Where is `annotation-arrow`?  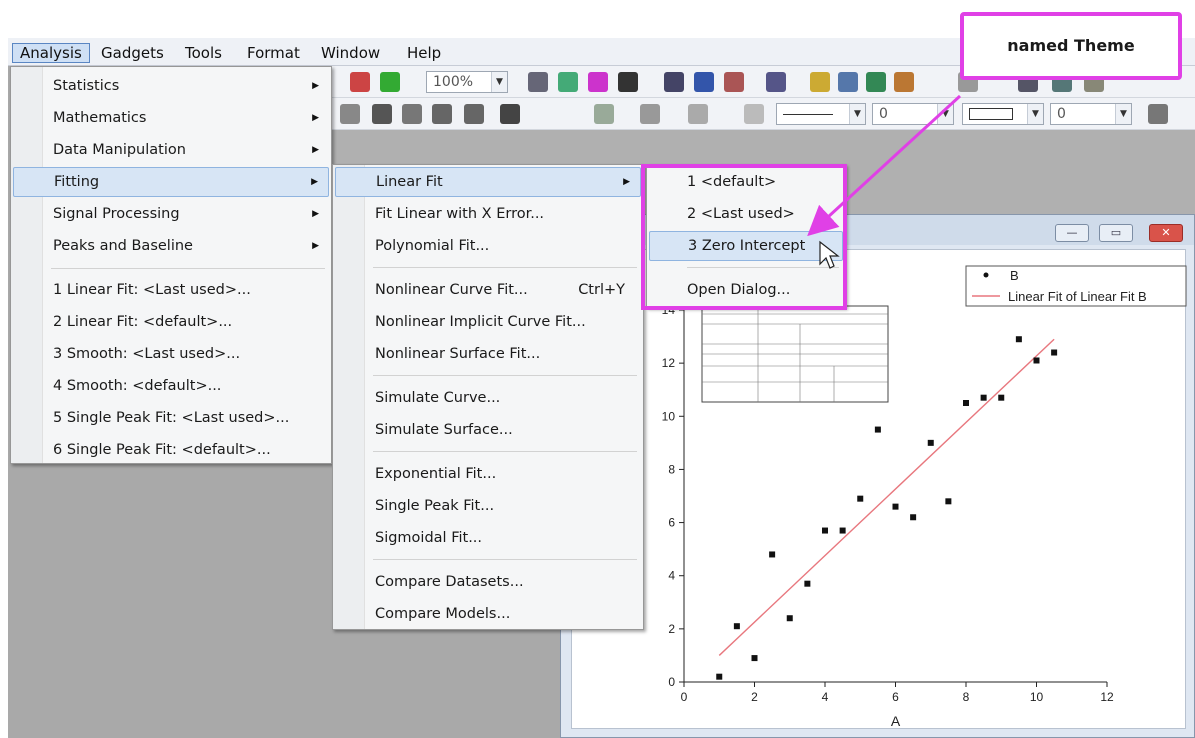 annotation-arrow is located at coordinates (884, 165).